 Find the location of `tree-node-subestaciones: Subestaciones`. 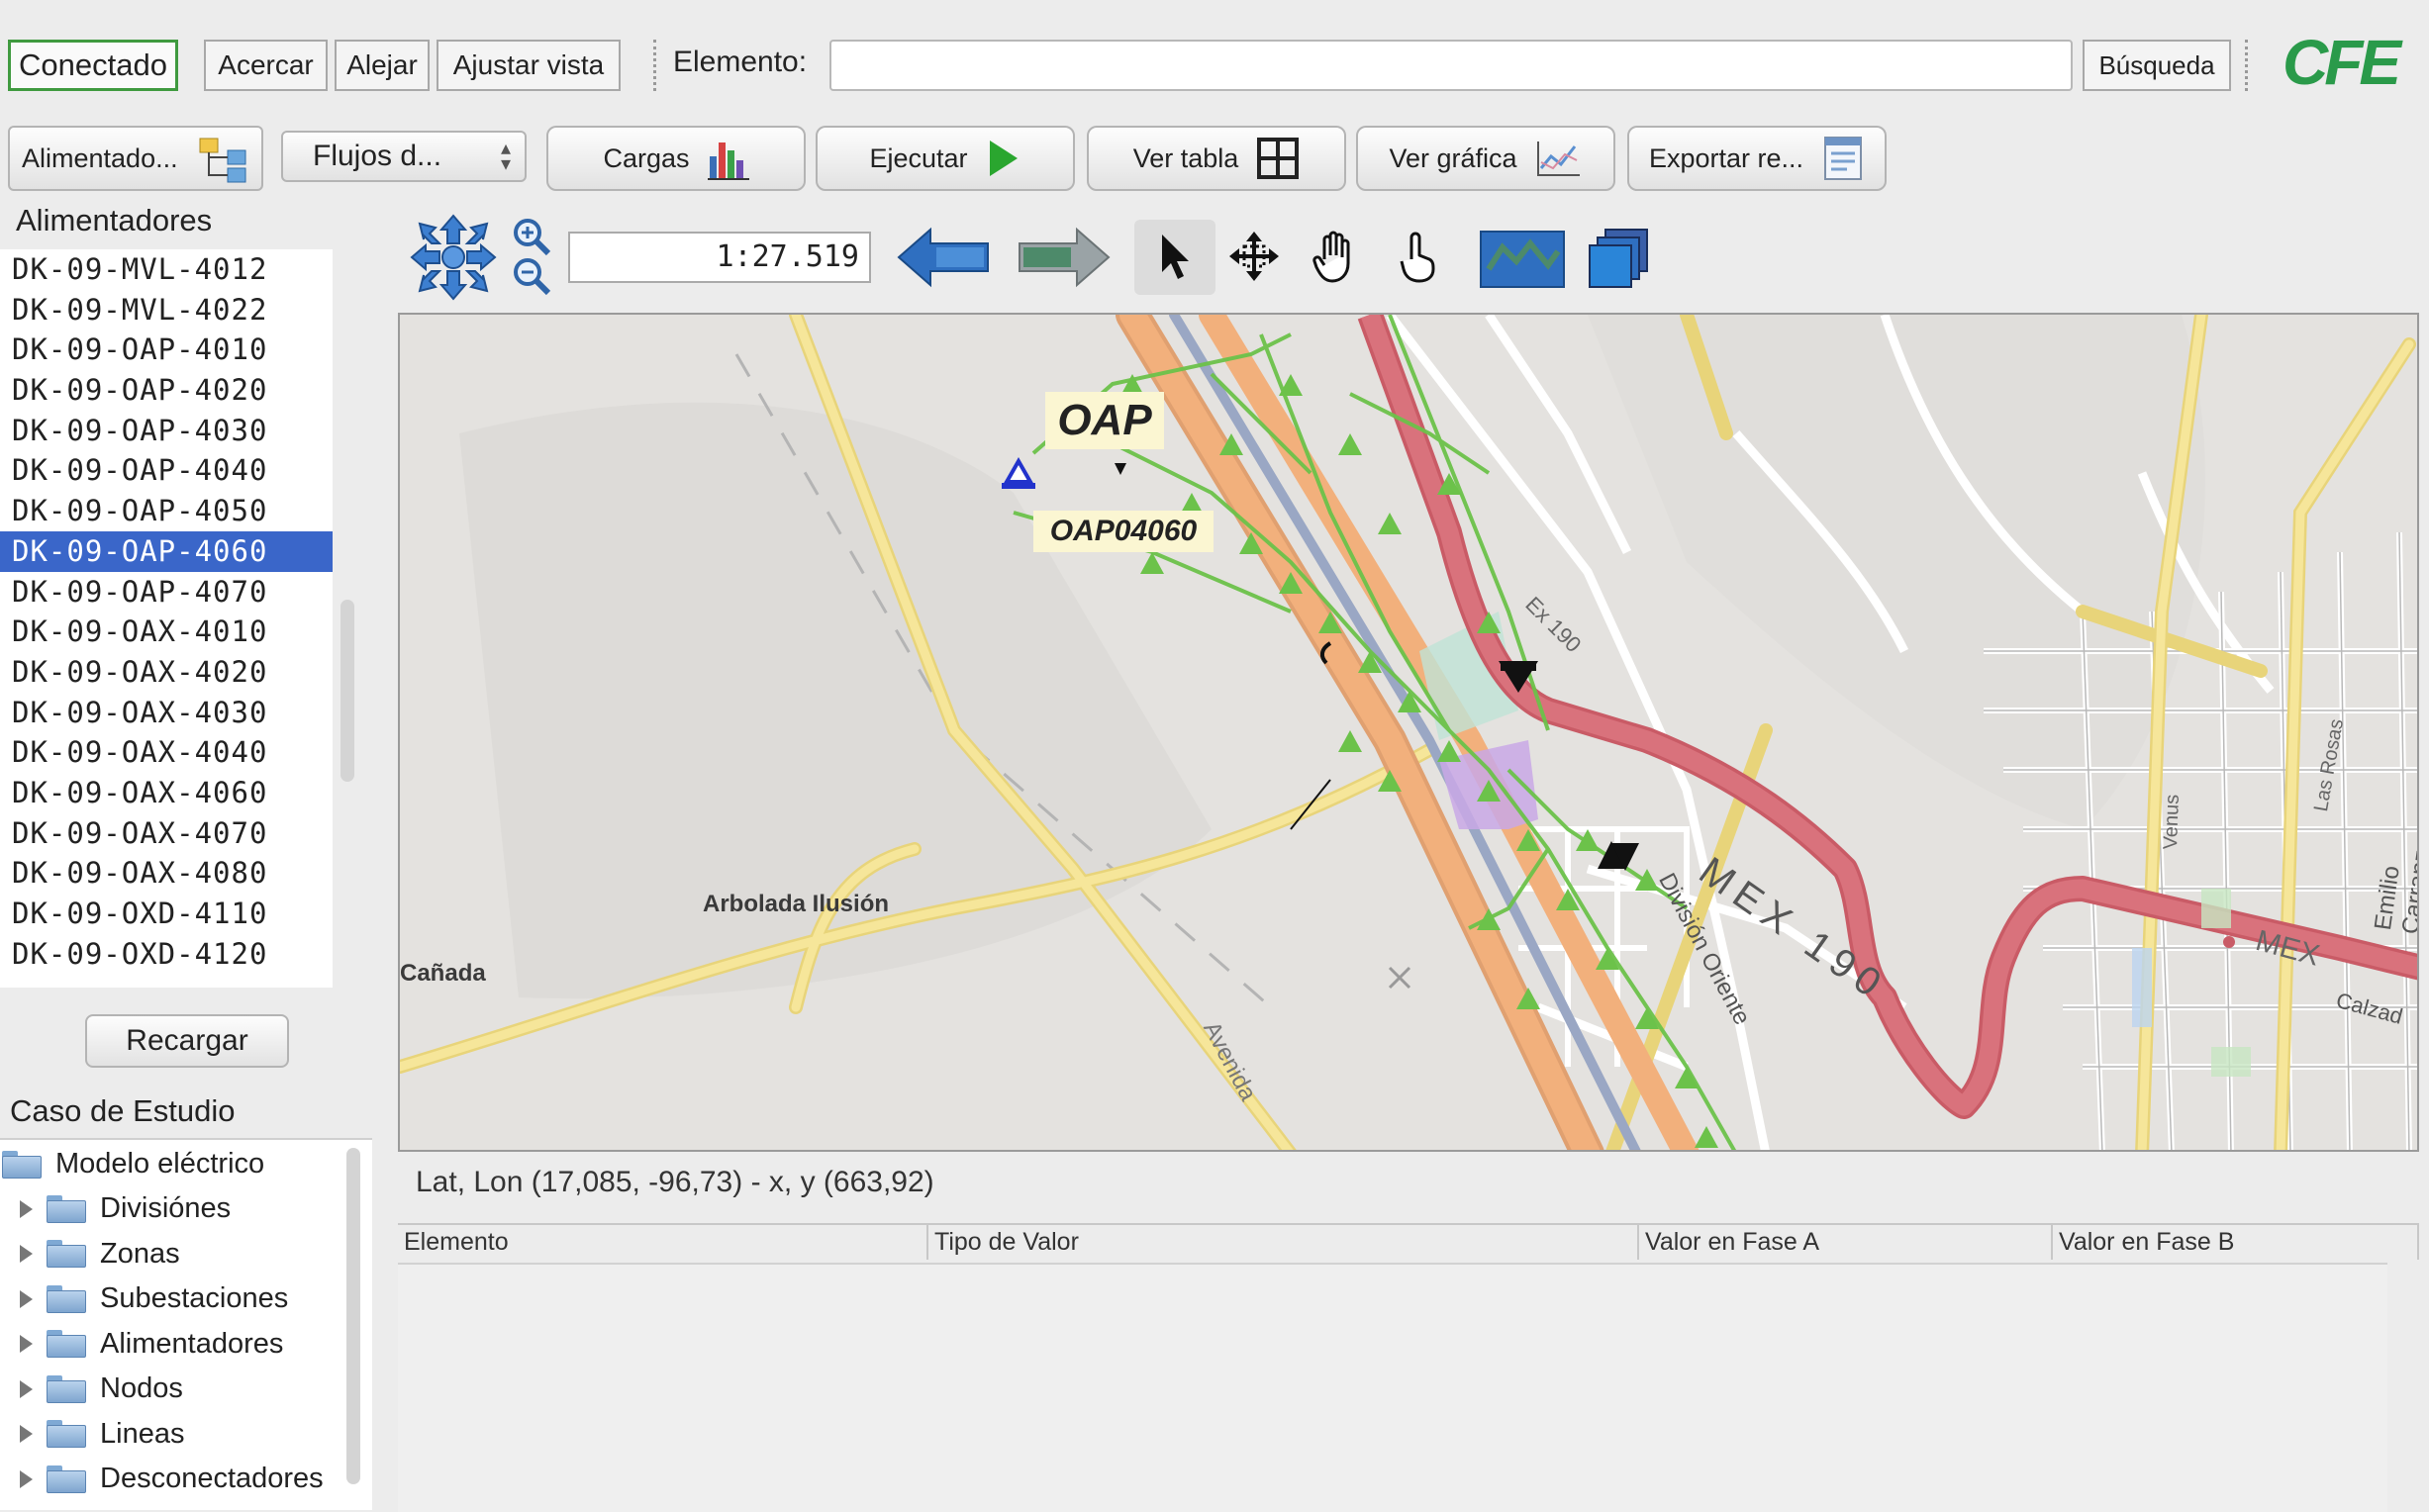

tree-node-subestaciones: Subestaciones is located at coordinates (147, 1299).